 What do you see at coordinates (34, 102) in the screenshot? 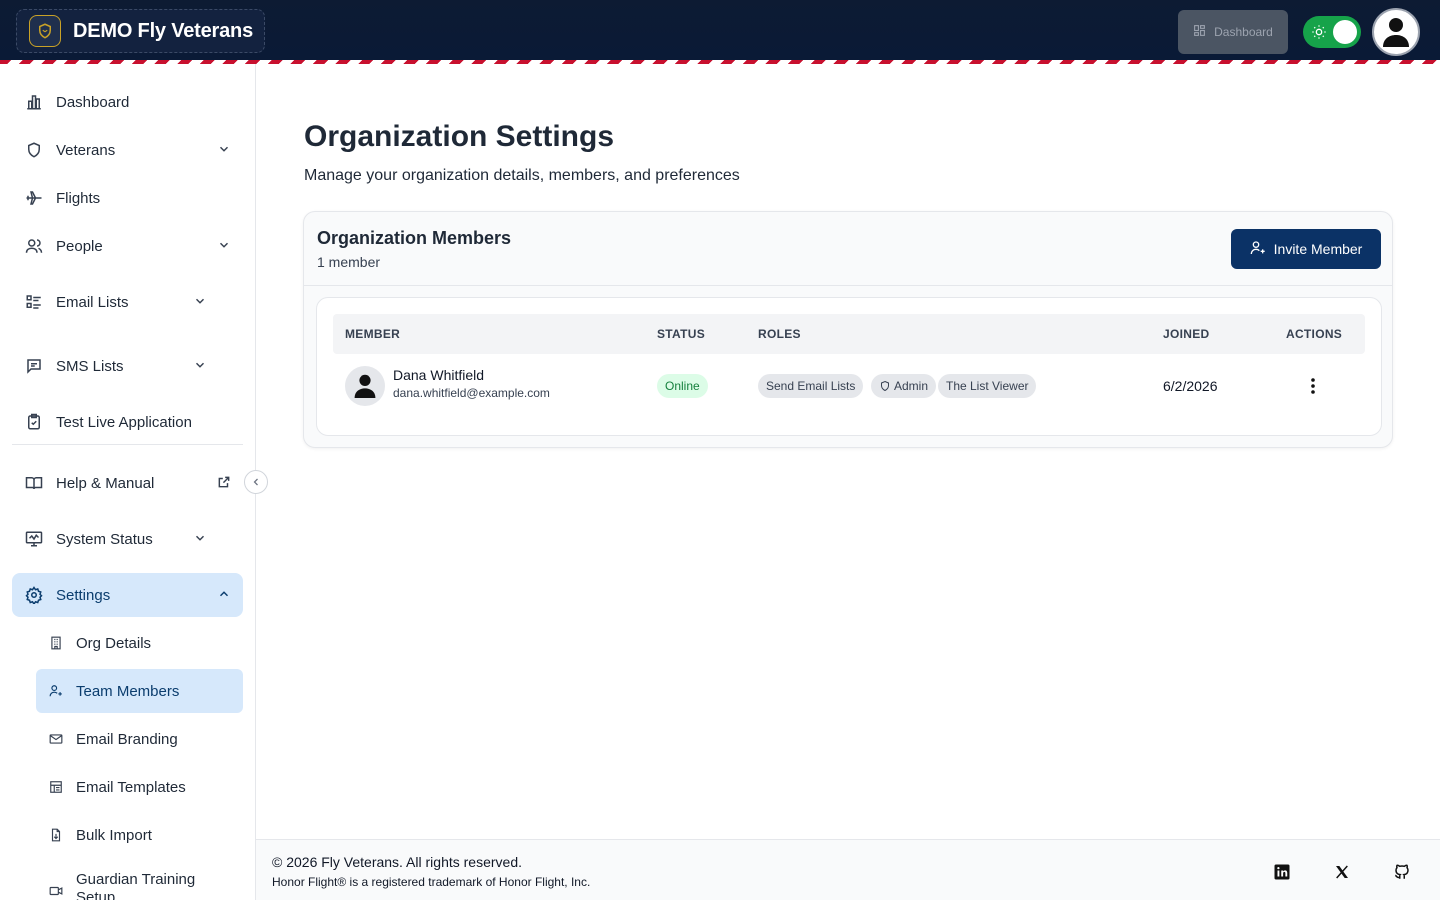
I see `bar-chart-icon` at bounding box center [34, 102].